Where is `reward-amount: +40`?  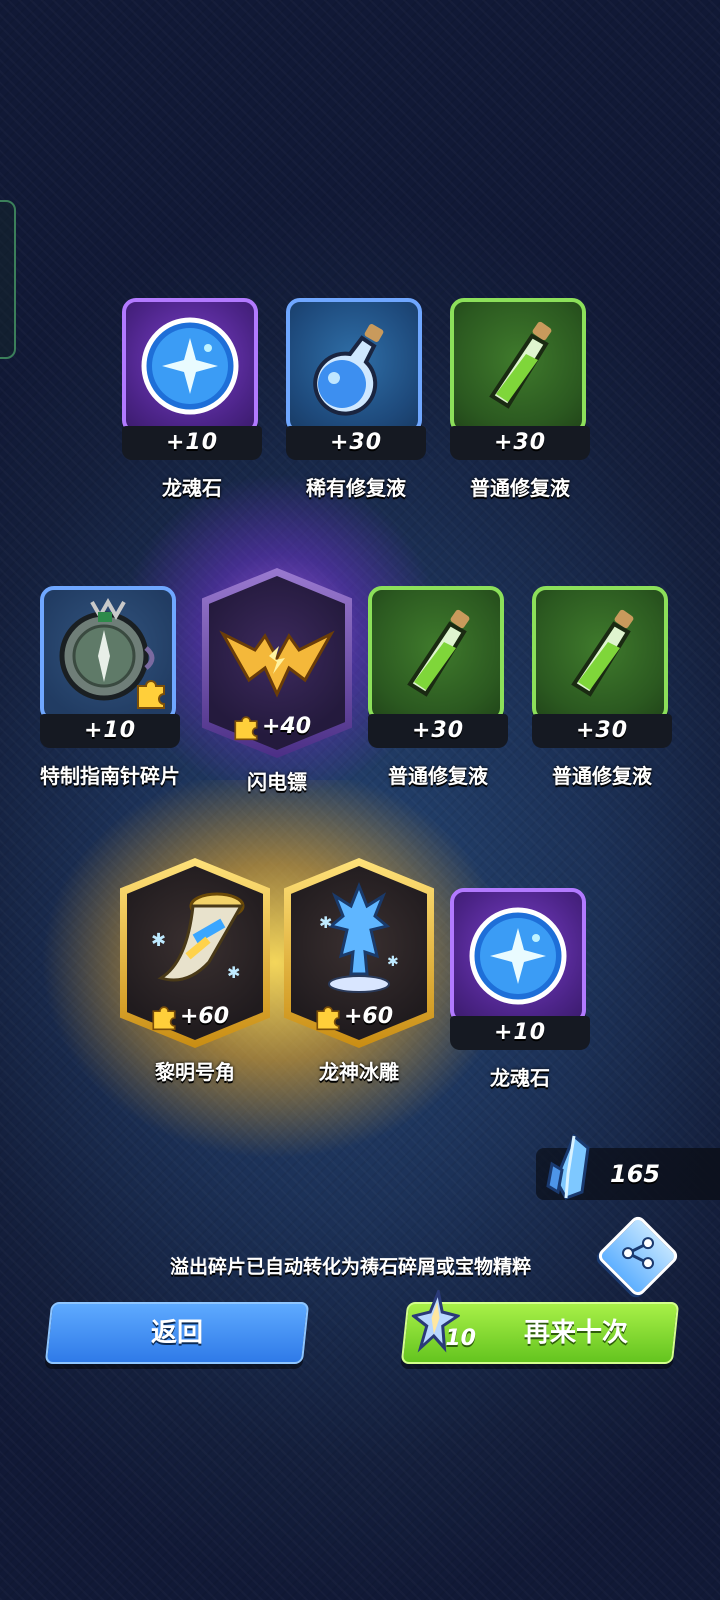 reward-amount: +40 is located at coordinates (287, 727).